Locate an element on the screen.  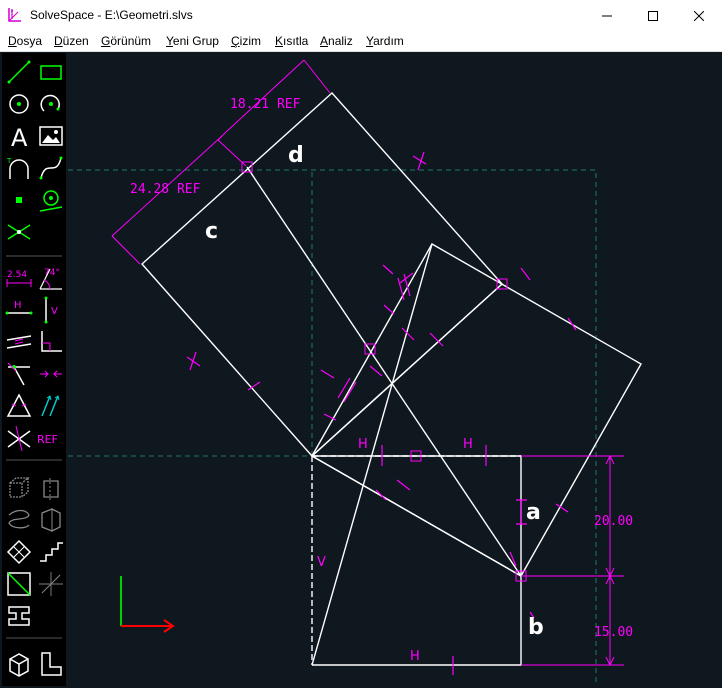
menu-dosya: Dosya is located at coordinates (25, 41).